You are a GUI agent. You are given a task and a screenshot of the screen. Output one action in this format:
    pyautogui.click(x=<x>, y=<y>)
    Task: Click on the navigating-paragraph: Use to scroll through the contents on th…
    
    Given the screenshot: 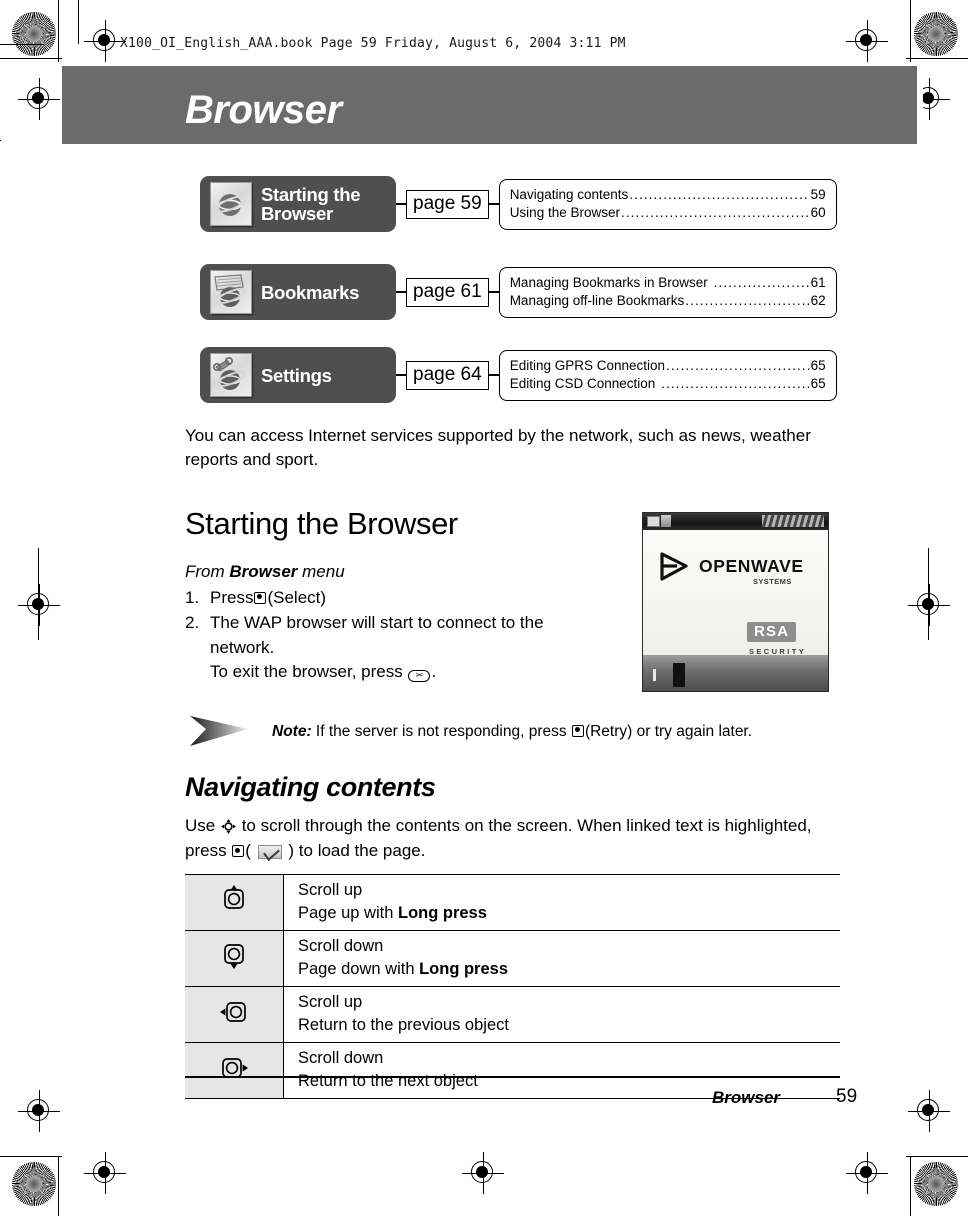 What is the action you would take?
    pyautogui.click(x=505, y=838)
    